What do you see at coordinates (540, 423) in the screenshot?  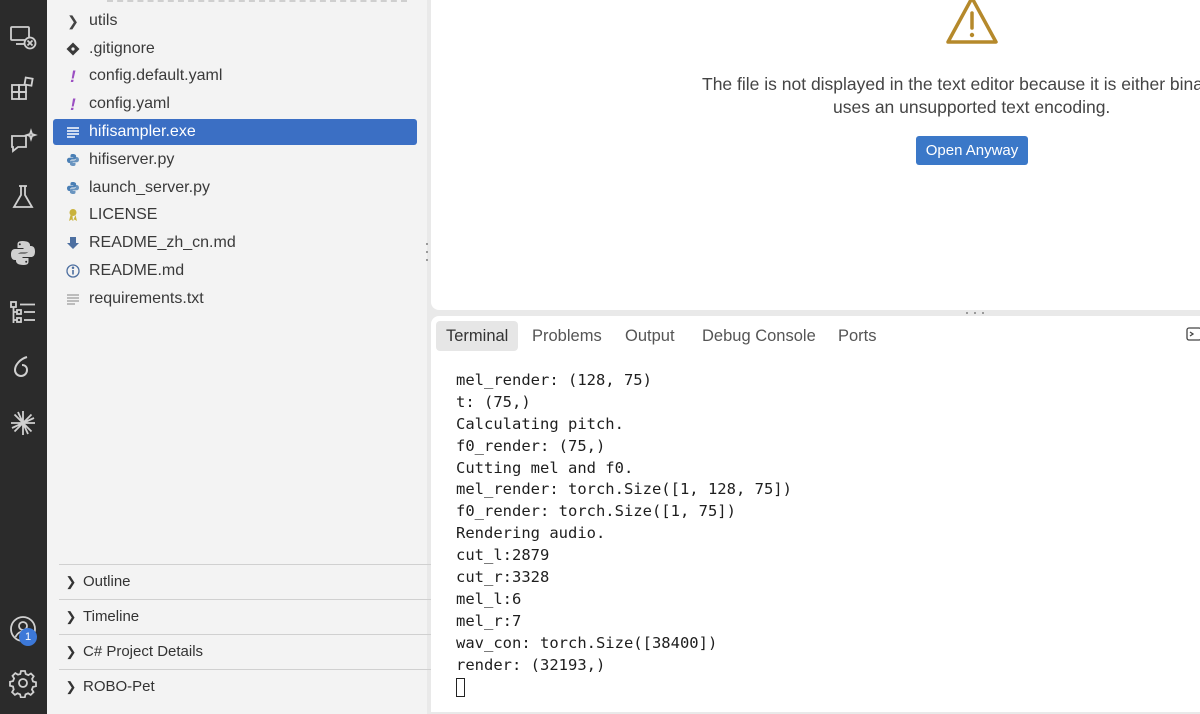 I see `terminal-line: Calculating pitch.` at bounding box center [540, 423].